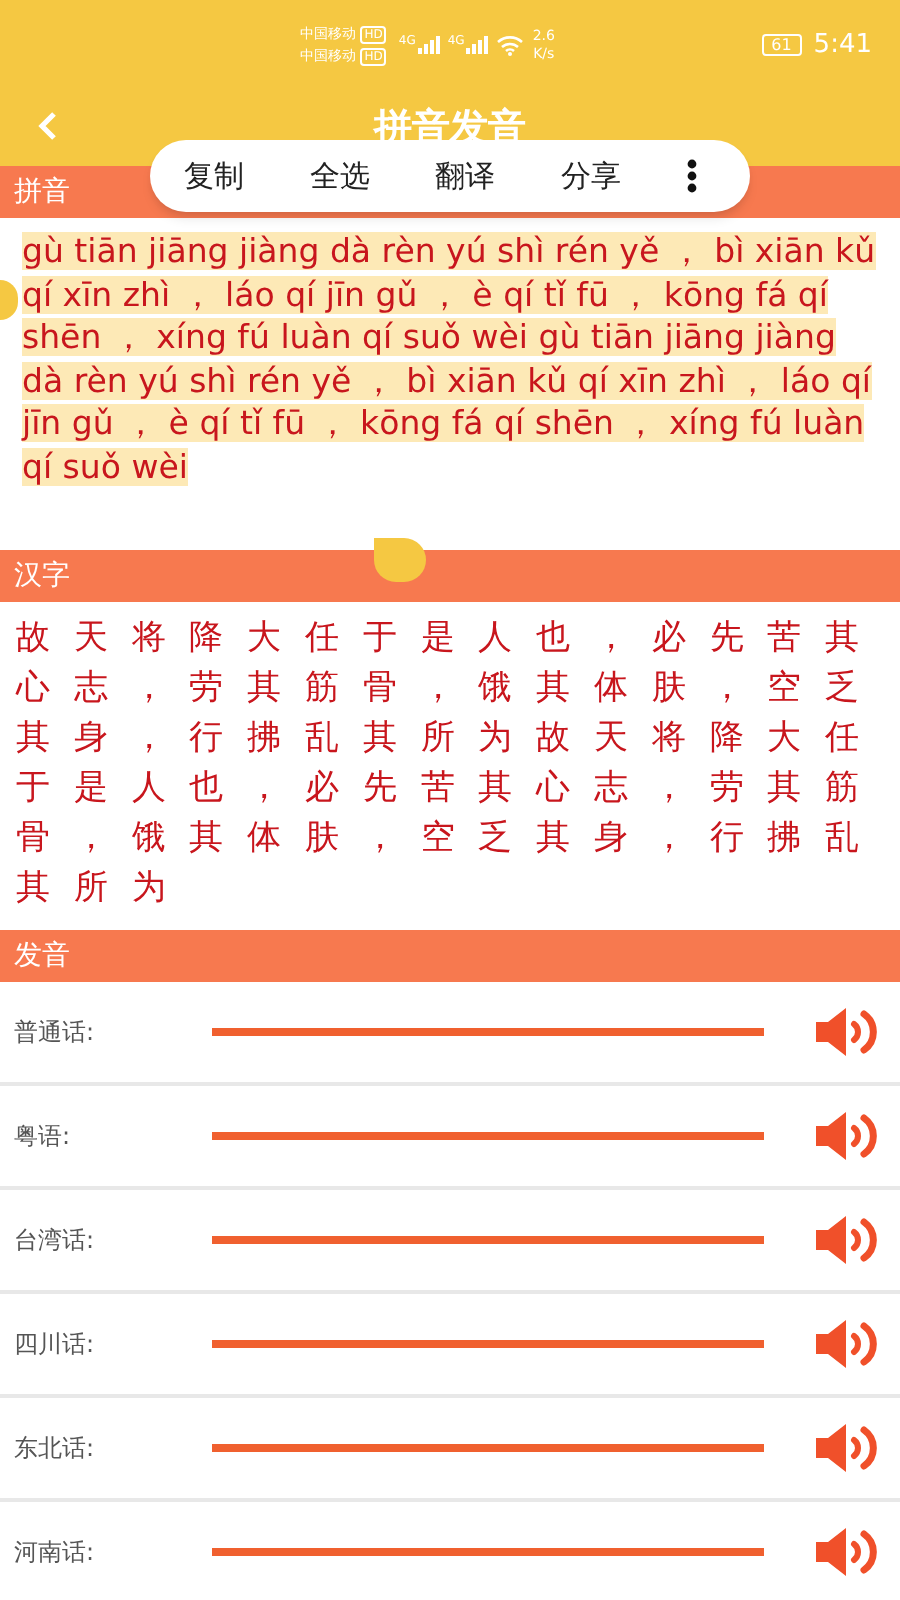 This screenshot has height=1600, width=900. Describe the element at coordinates (450, 956) in the screenshot. I see `section-header: 发音` at that location.